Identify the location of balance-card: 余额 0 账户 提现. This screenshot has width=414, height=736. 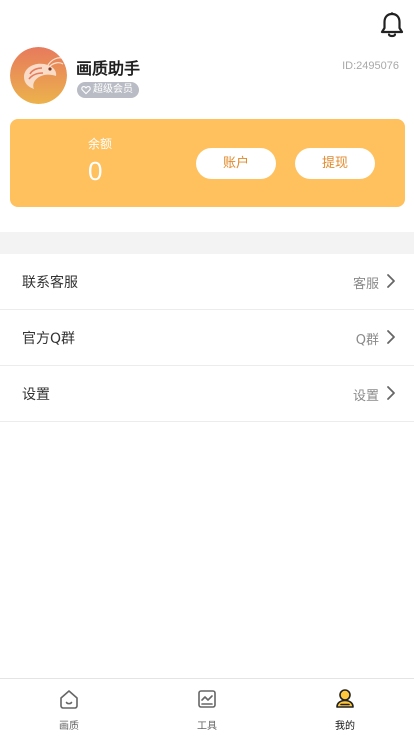
(207, 163).